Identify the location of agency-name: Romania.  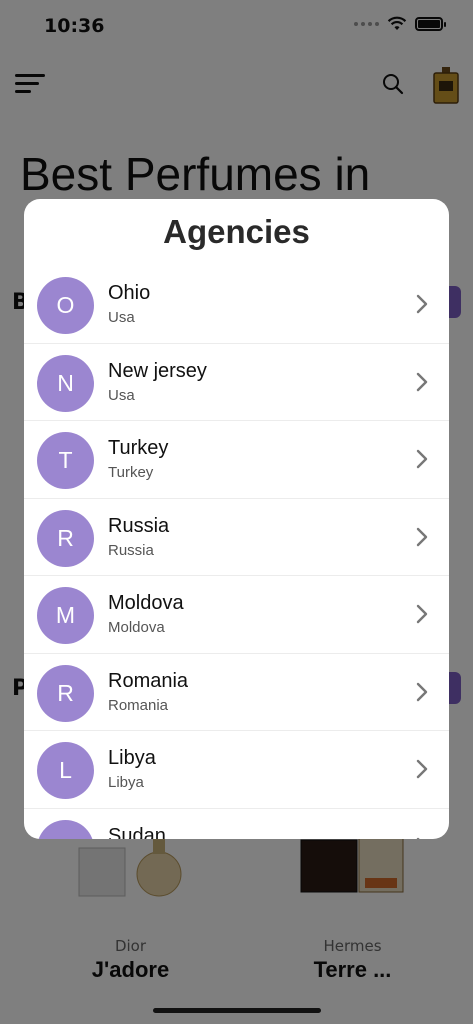
(148, 680).